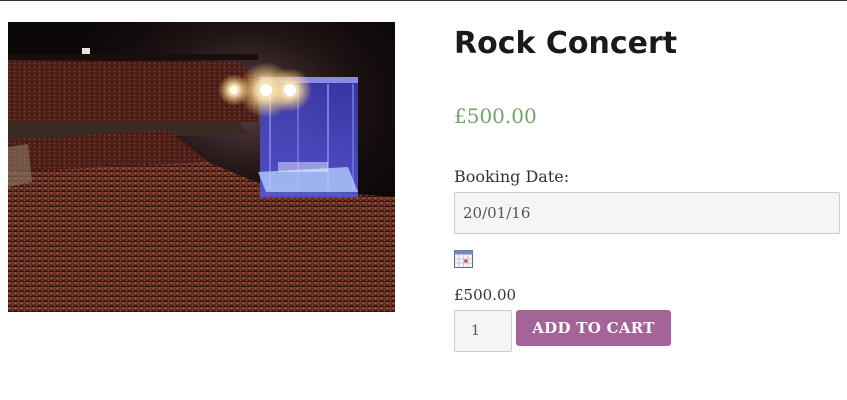 This screenshot has width=847, height=400. Describe the element at coordinates (566, 43) in the screenshot. I see `product-title: Rock Concert` at that location.